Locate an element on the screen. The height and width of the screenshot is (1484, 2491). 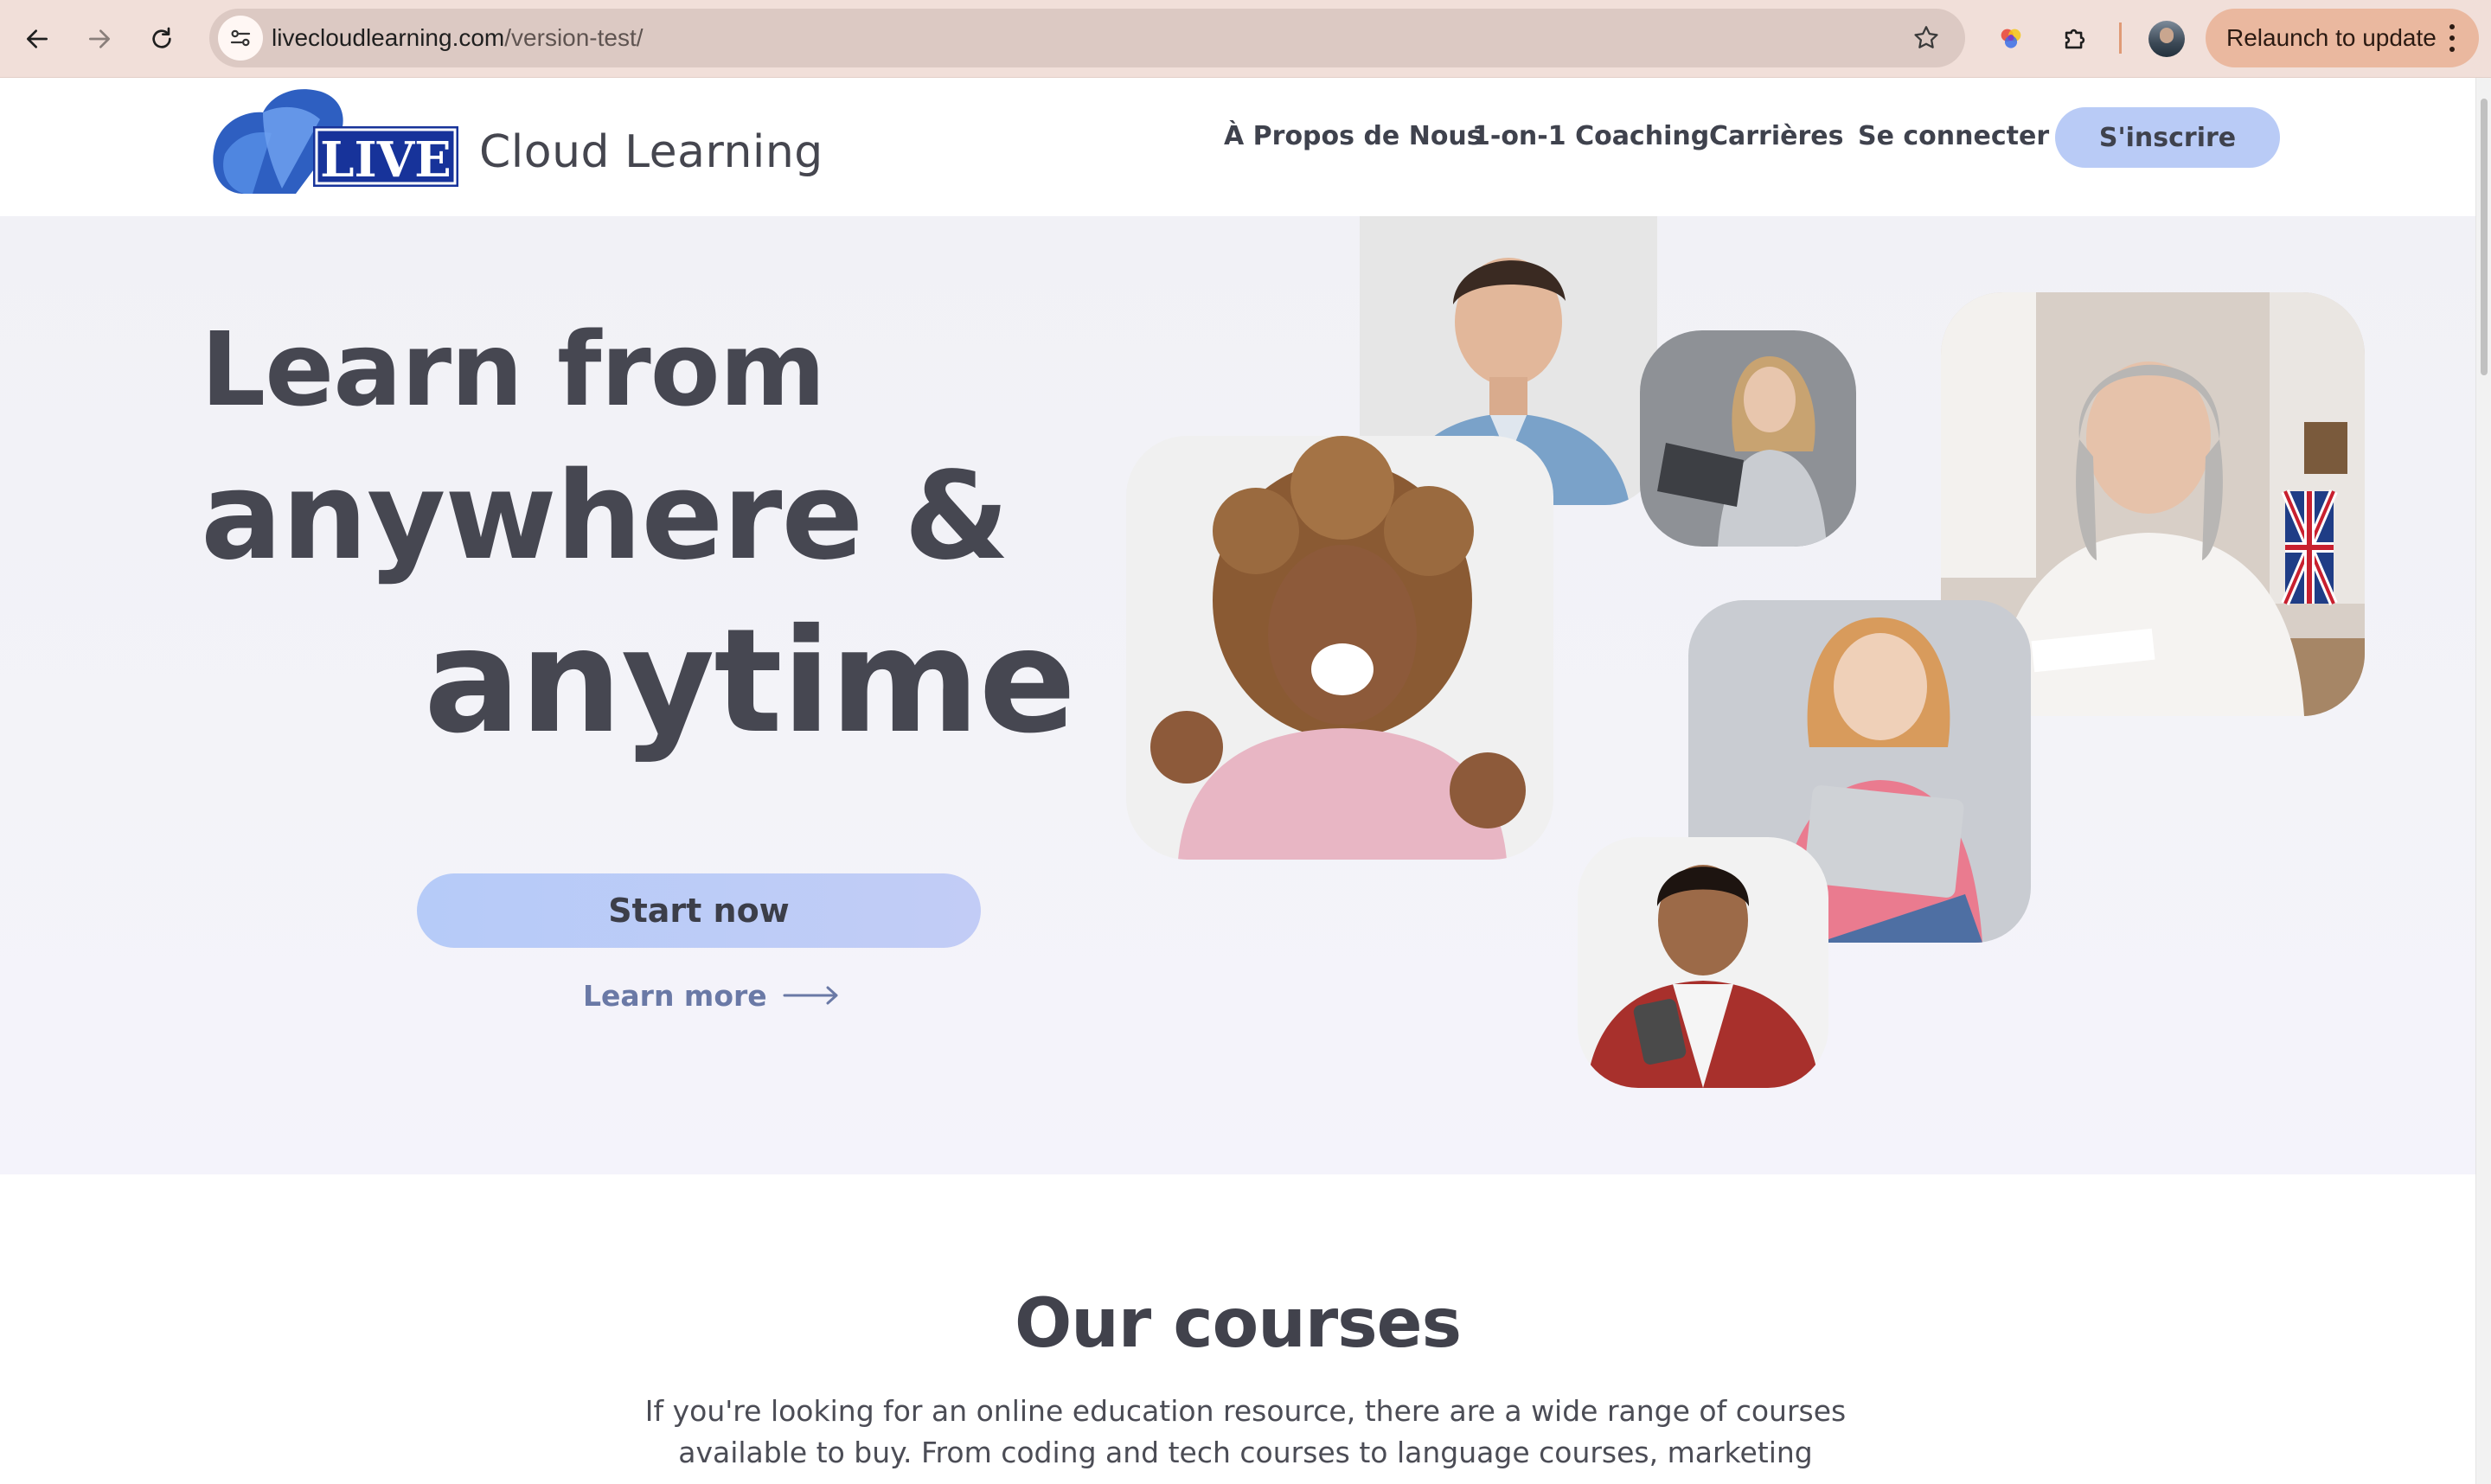
nav-careers: Carrières is located at coordinates (1776, 136).